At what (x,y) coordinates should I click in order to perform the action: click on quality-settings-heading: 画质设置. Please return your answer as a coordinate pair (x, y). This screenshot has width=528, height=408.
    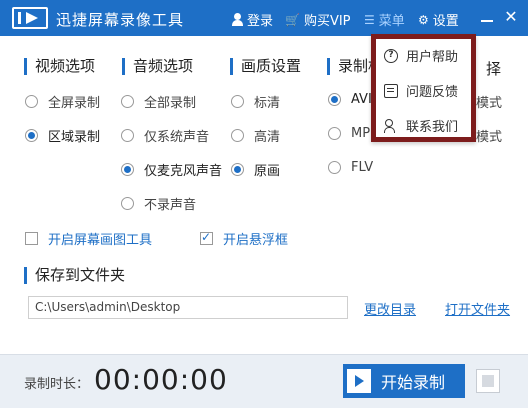
    Looking at the image, I should click on (265, 66).